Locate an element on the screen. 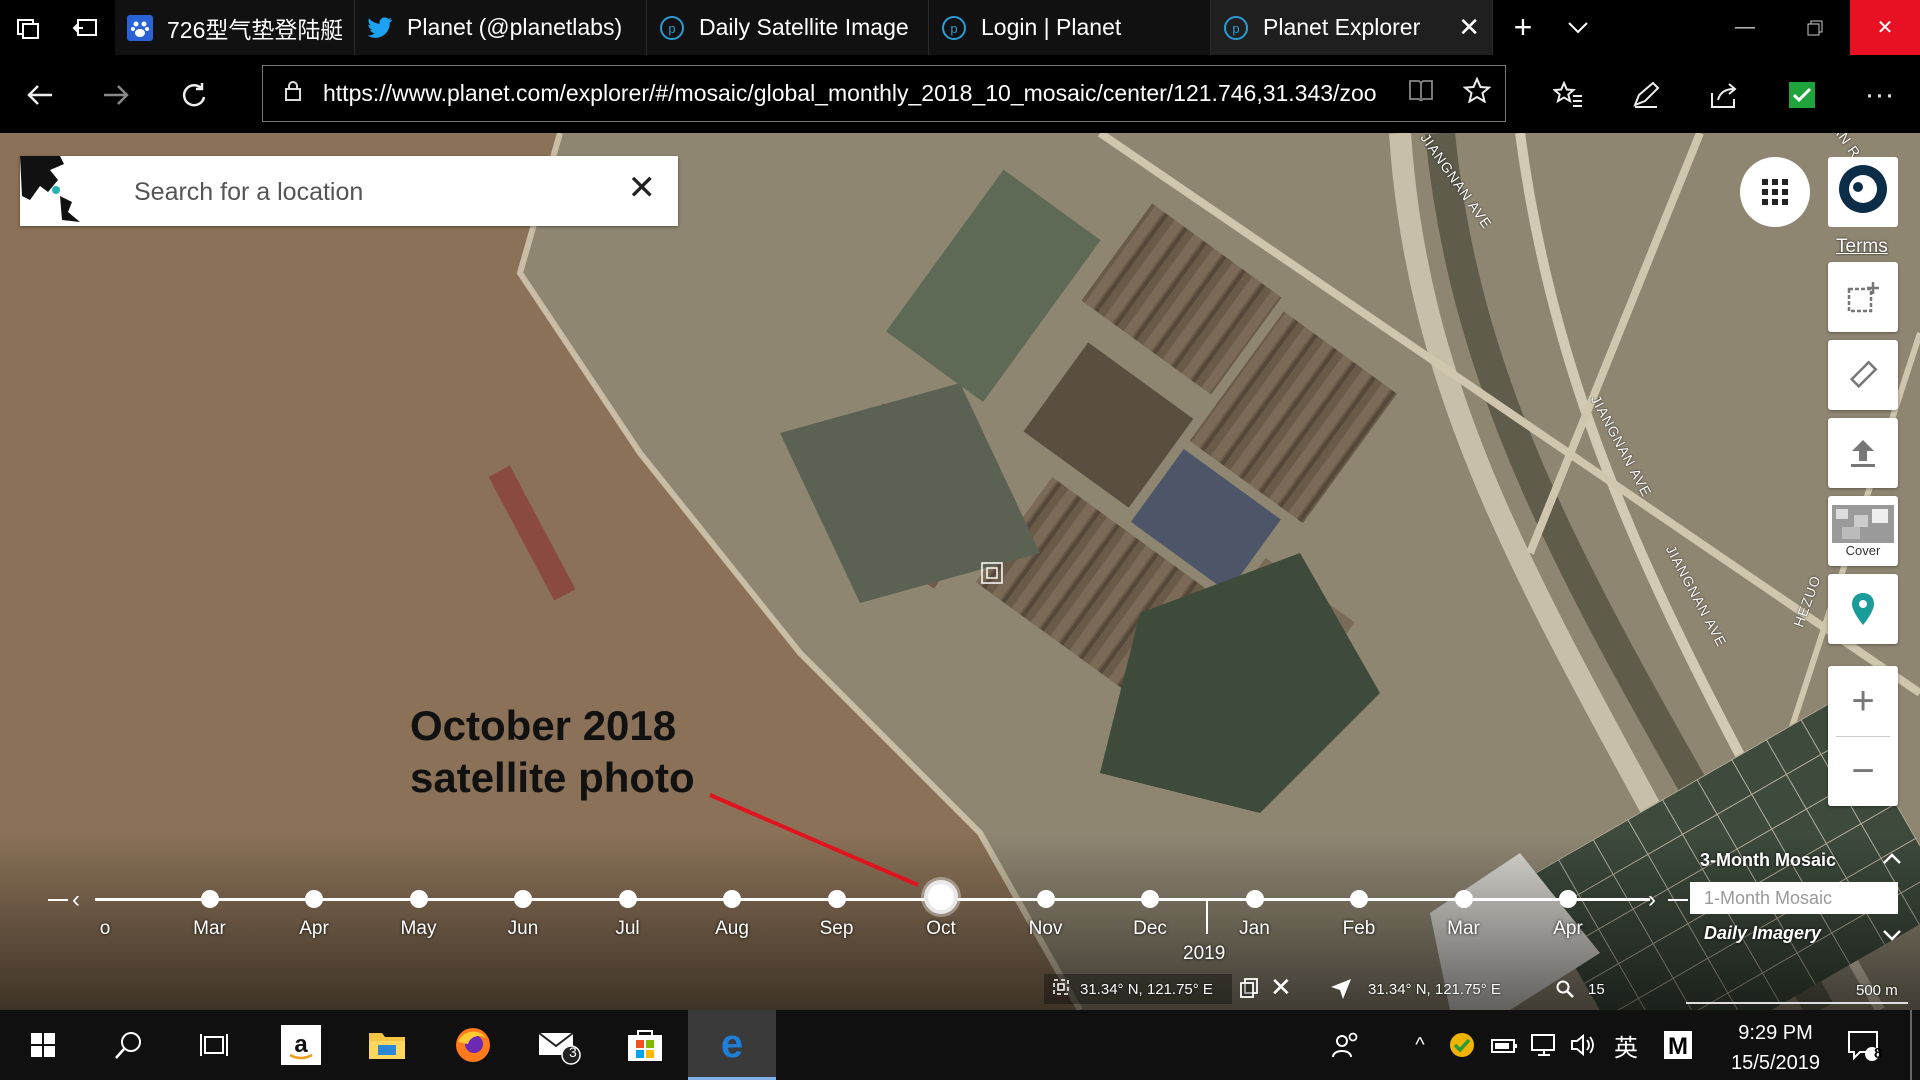 This screenshot has height=1080, width=1920. security-check-icon is located at coordinates (1462, 1045).